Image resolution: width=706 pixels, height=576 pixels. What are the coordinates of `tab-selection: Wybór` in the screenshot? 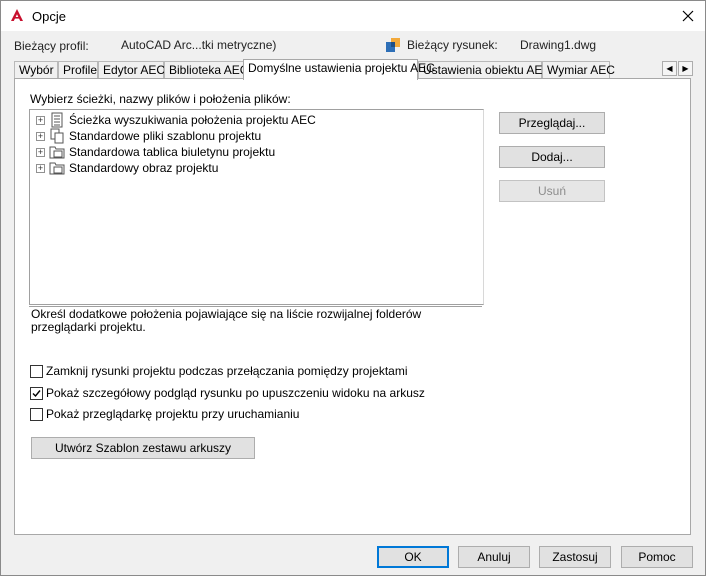 It's located at (36, 69).